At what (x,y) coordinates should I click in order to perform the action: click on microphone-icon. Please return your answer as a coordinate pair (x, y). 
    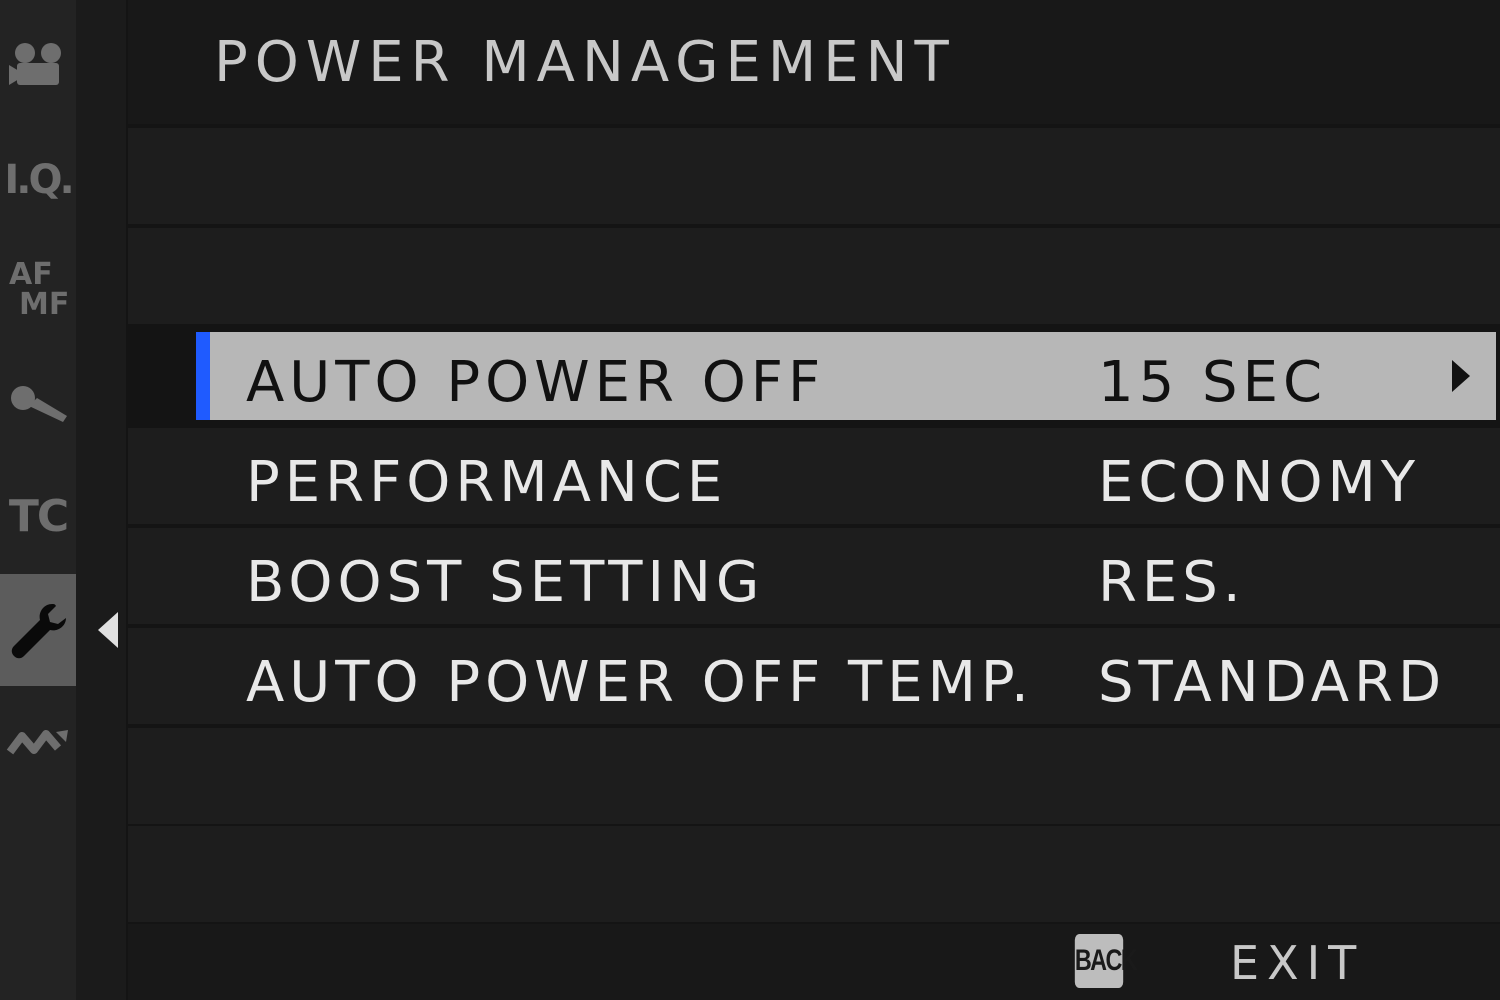
    Looking at the image, I should click on (39, 404).